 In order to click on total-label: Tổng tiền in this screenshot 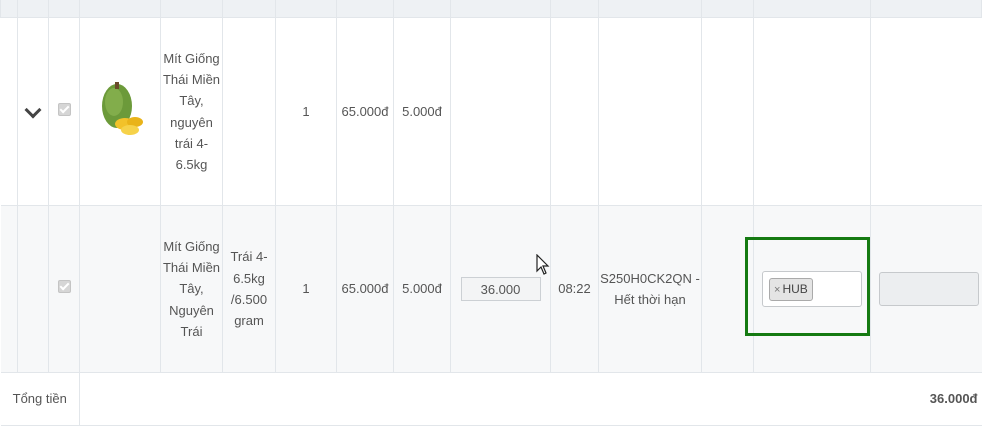, I will do `click(40, 399)`.